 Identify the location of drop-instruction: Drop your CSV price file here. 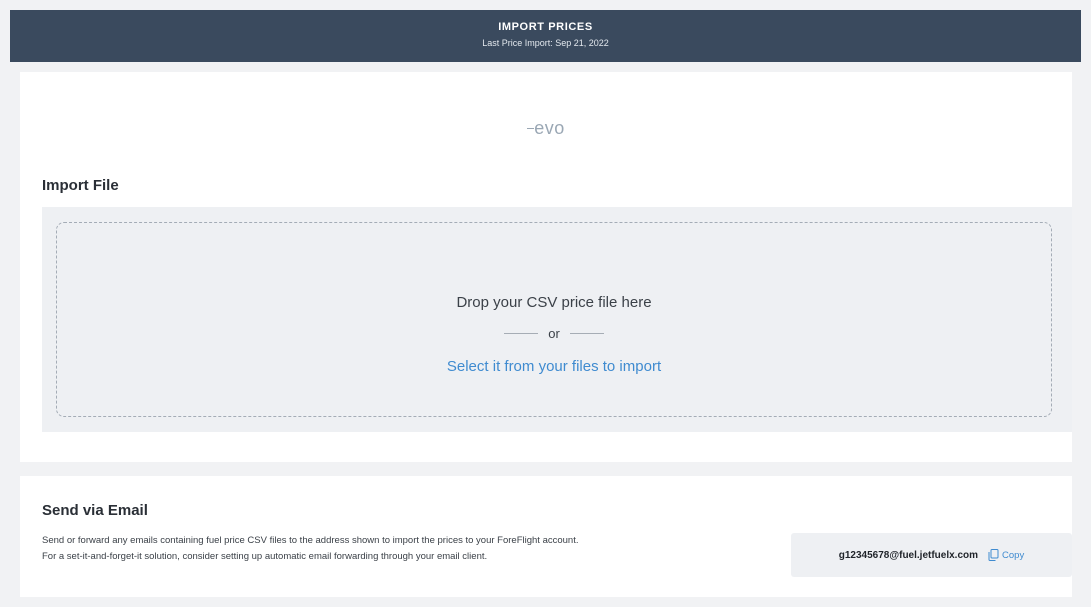
(554, 302).